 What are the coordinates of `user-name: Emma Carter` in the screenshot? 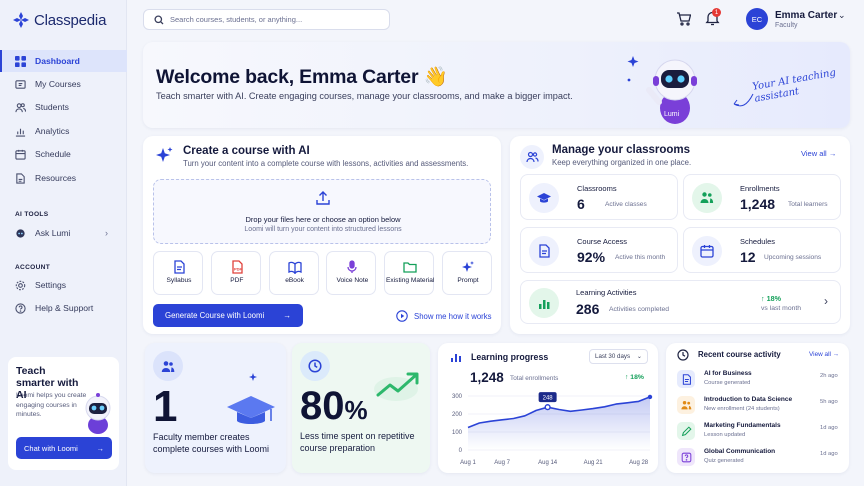 It's located at (806, 15).